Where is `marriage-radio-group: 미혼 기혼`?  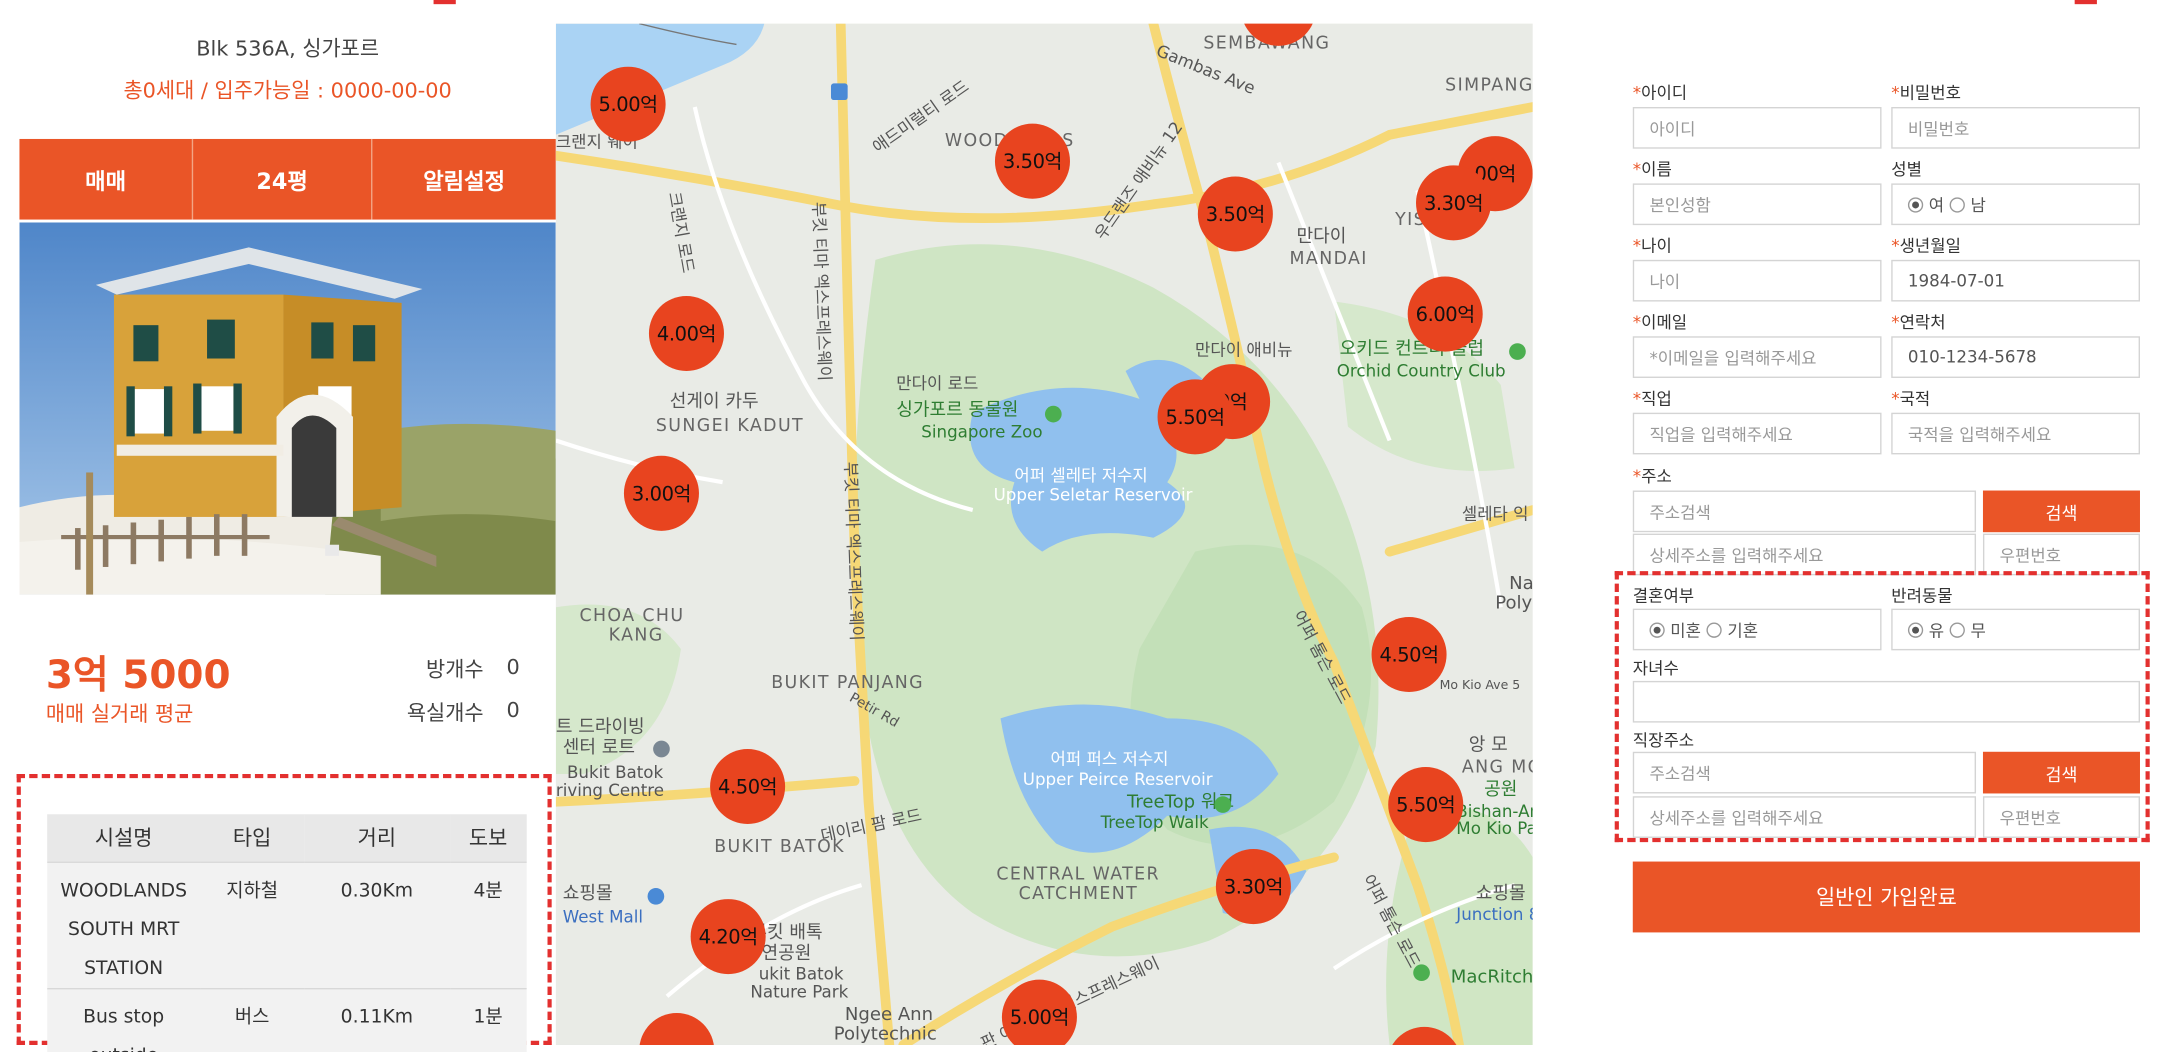
marriage-radio-group: 미혼 기혼 is located at coordinates (1757, 629).